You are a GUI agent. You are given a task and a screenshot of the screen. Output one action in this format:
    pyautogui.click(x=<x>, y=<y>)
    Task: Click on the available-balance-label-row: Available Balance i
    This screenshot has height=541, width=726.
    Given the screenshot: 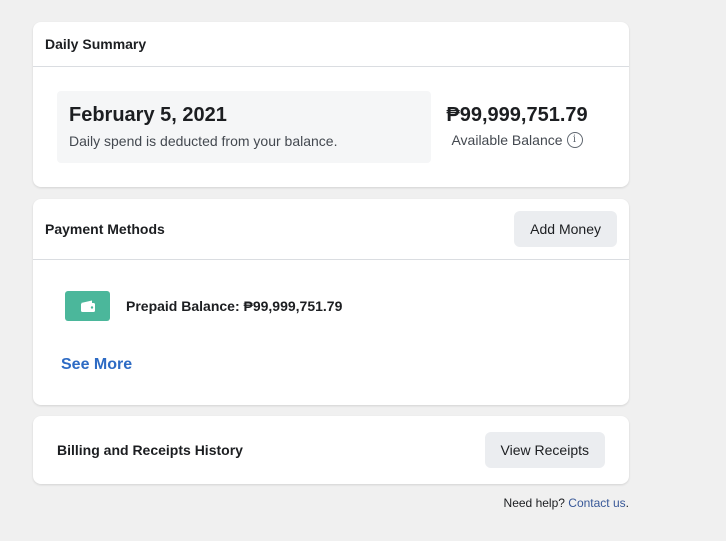 What is the action you would take?
    pyautogui.click(x=517, y=140)
    